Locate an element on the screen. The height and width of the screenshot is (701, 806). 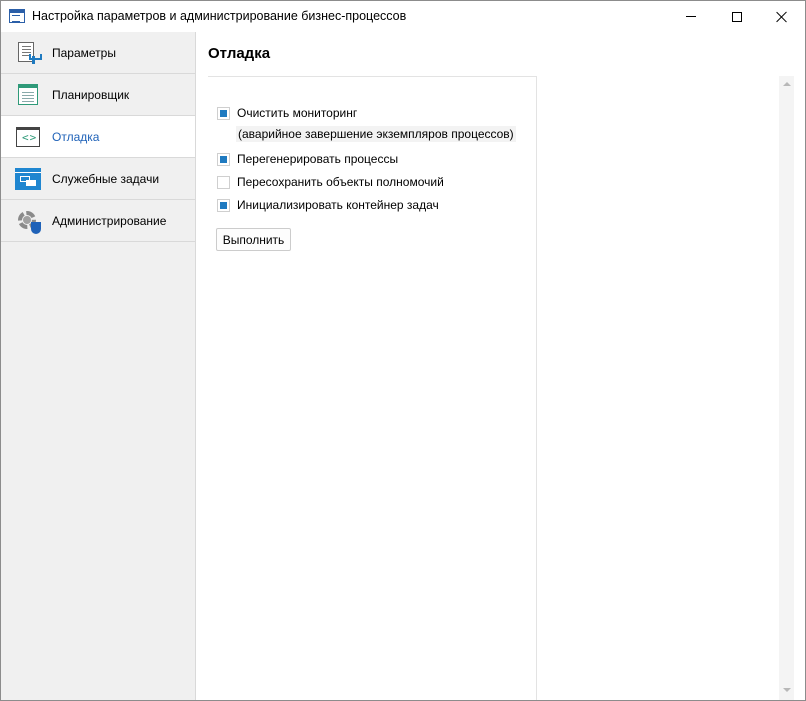
option-regenerate-processes: Перегенерировать процессы is located at coordinates (307, 159).